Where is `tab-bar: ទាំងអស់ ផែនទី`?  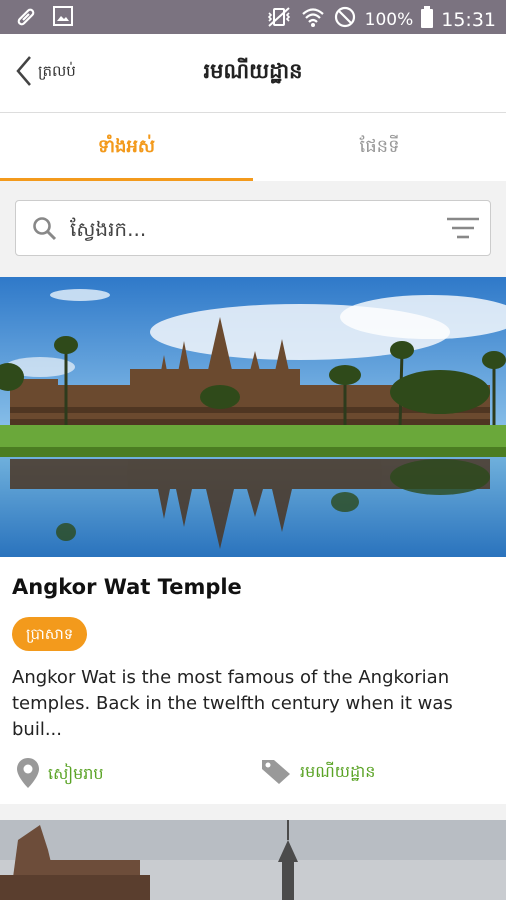 tab-bar: ទាំងអស់ ផែនទី is located at coordinates (253, 147).